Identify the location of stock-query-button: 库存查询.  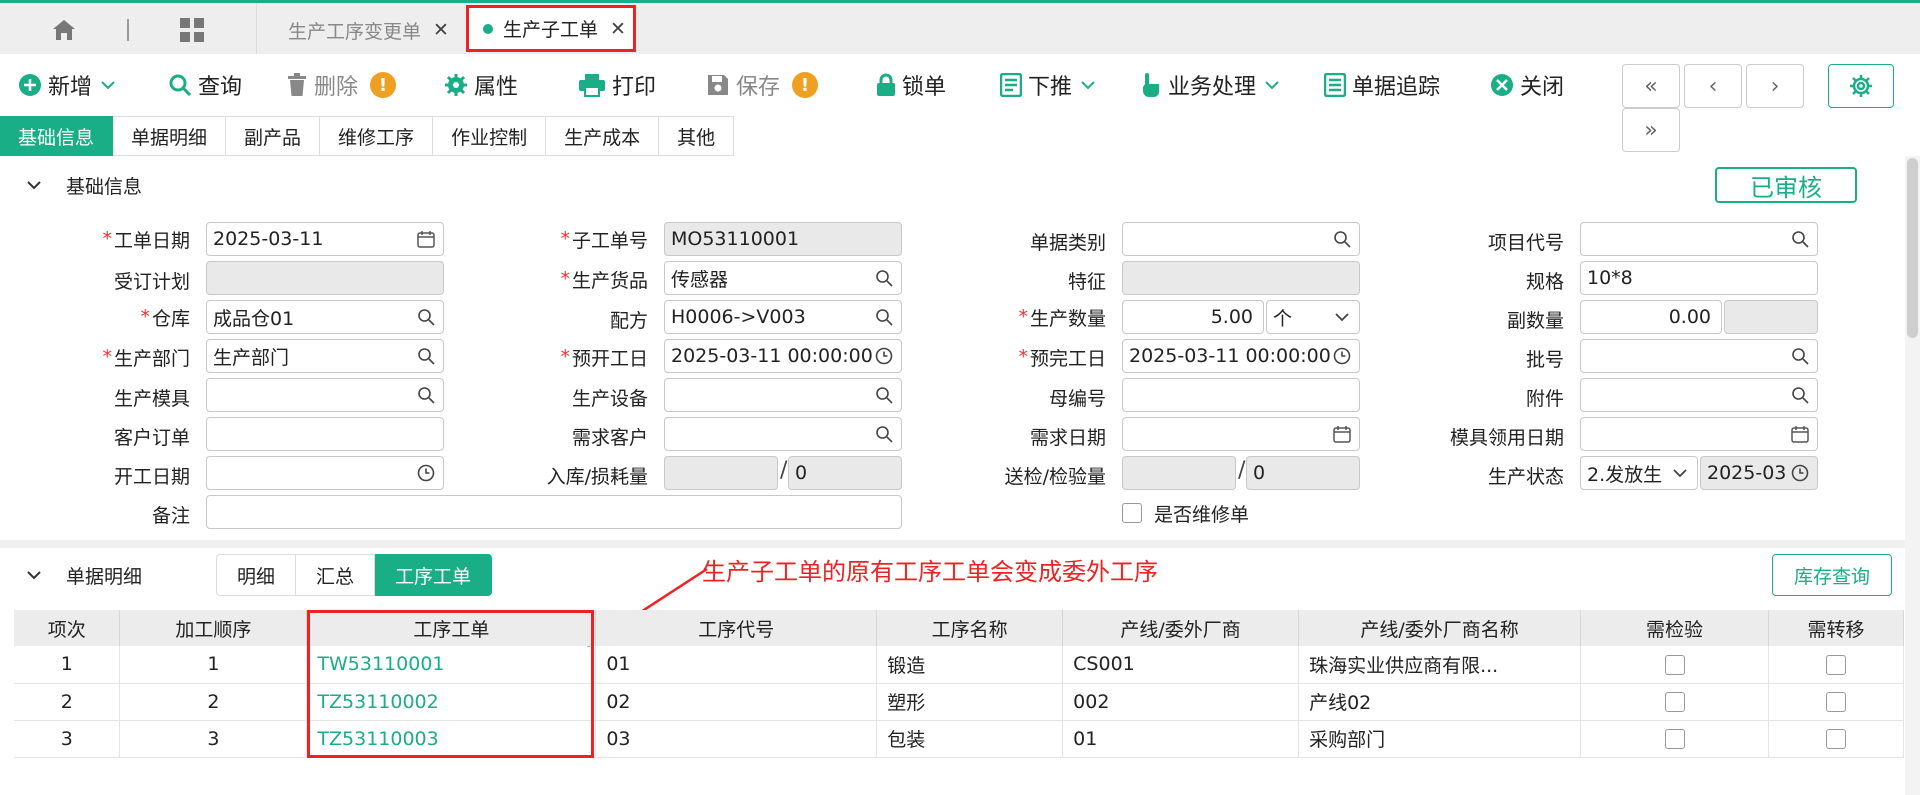
(1832, 575).